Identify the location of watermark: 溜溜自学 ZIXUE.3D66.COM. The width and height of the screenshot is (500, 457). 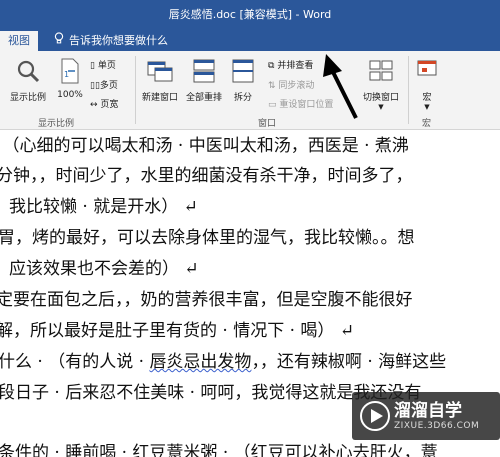
(426, 416).